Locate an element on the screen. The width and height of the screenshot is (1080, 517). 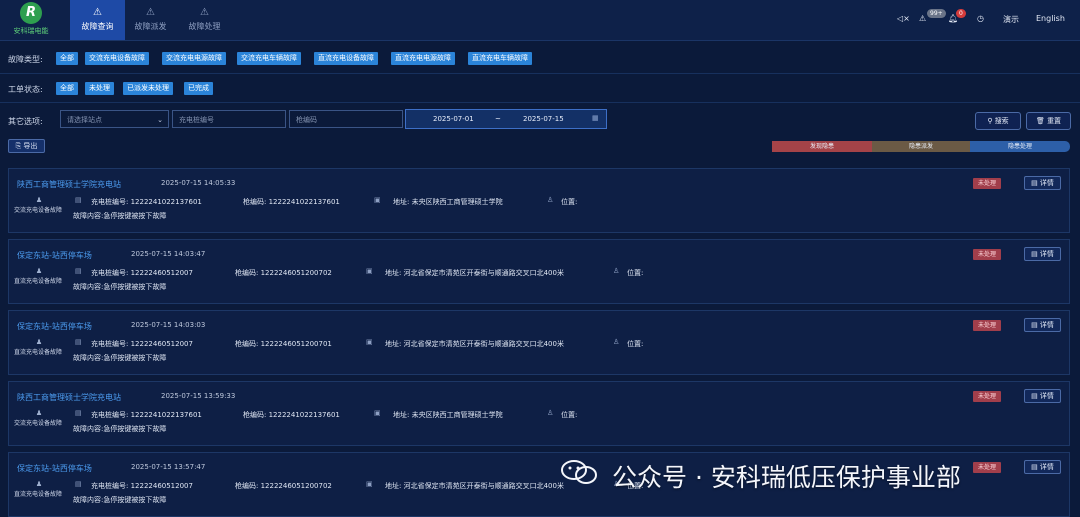
search-button: ⚲ 搜索 is located at coordinates (998, 121).